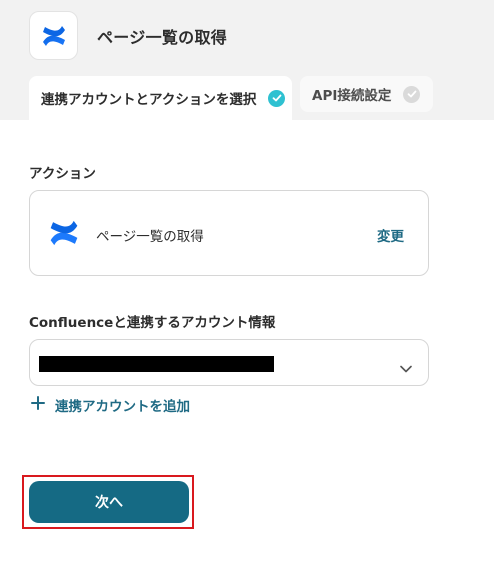 This screenshot has height=563, width=494. I want to click on redacted-account-value, so click(156, 364).